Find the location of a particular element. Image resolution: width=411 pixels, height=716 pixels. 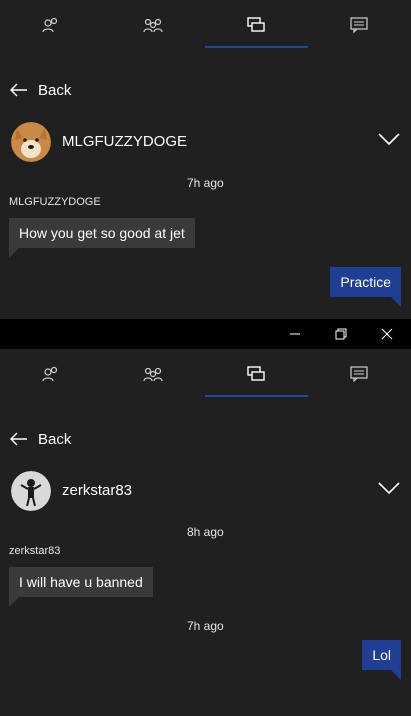

minimize-icon is located at coordinates (295, 334).